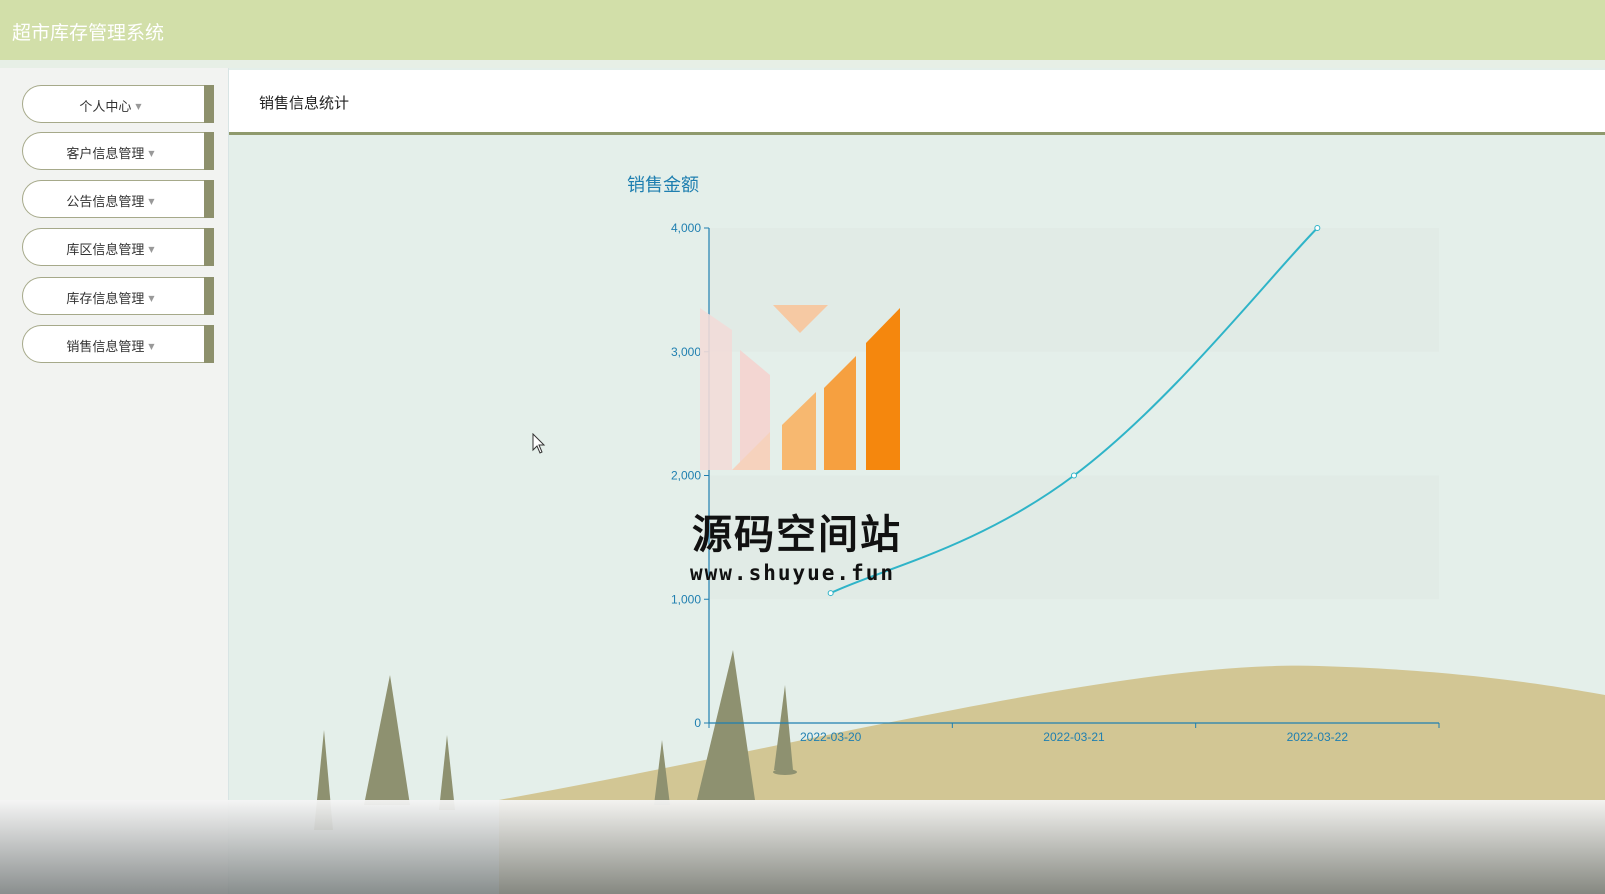  I want to click on sidebar-item-label: 个人中心 ▼, so click(110, 107).